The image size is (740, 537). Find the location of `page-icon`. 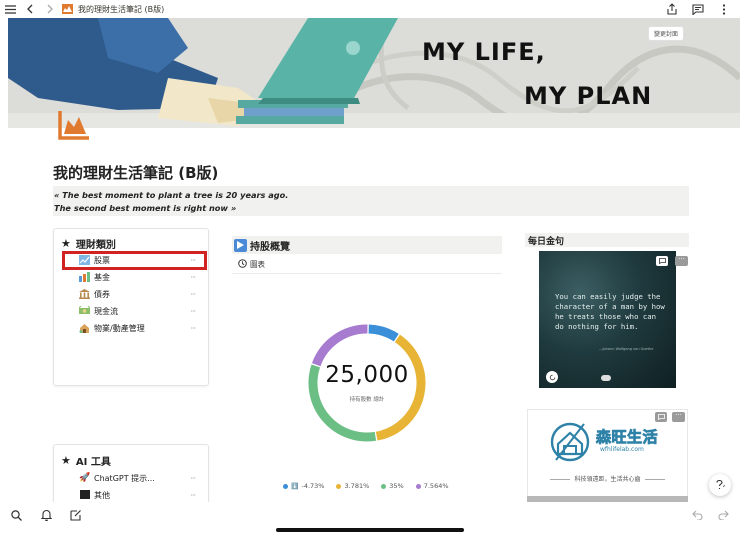

page-icon is located at coordinates (74, 125).